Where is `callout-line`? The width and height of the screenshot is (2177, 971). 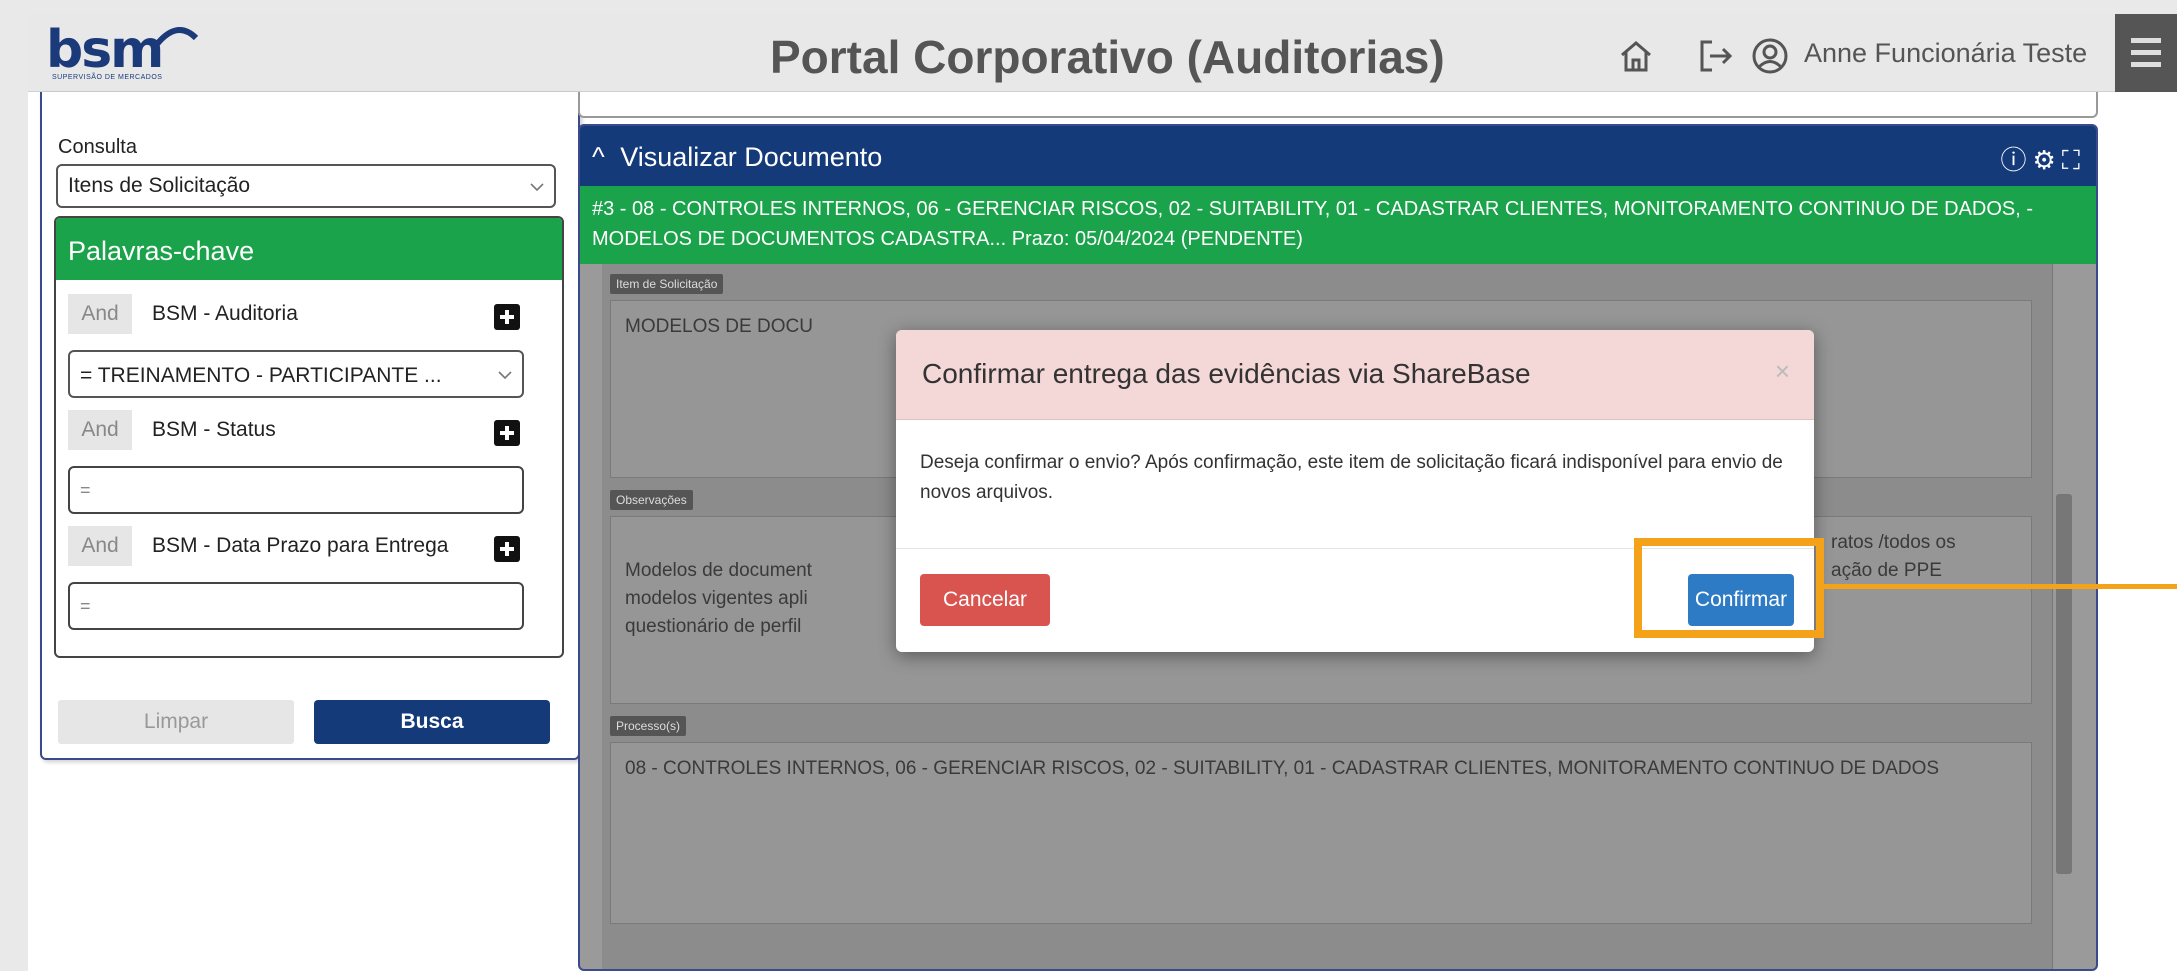 callout-line is located at coordinates (2000, 586).